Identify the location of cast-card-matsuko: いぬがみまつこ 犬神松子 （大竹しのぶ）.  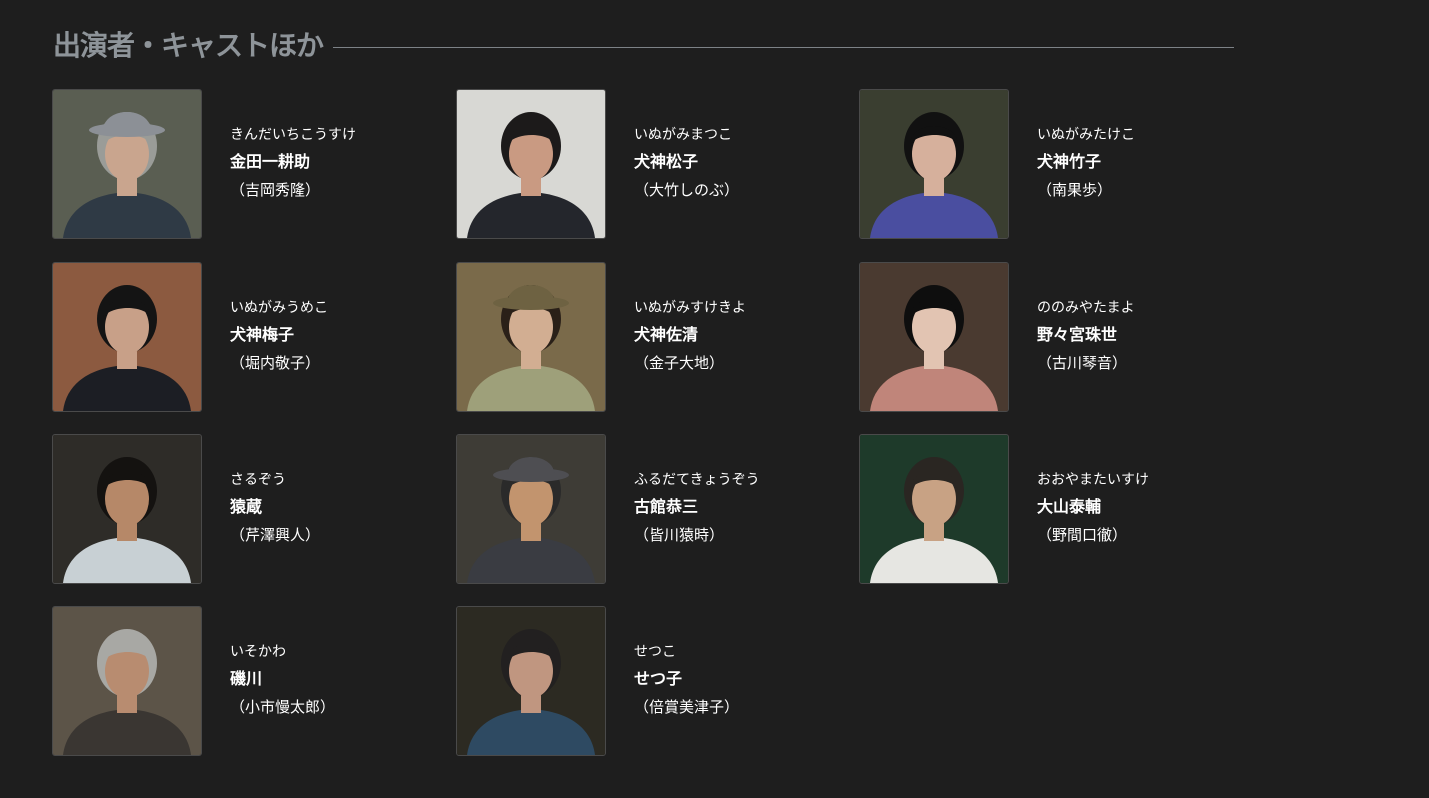
(646, 164).